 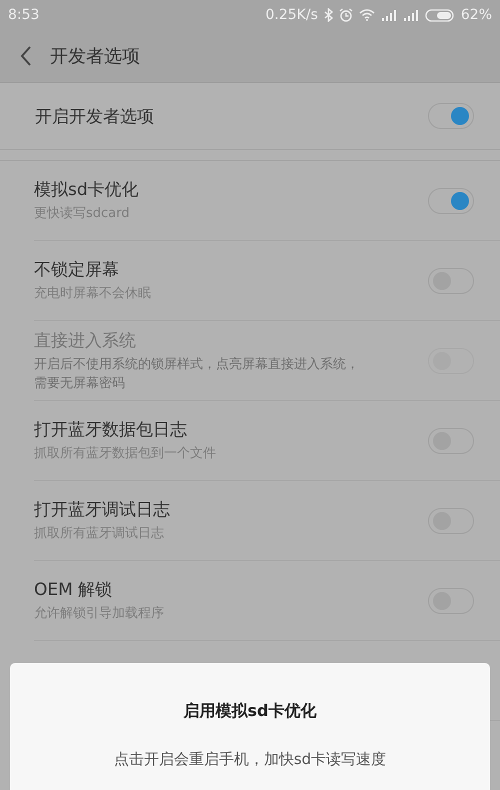 I want to click on back-icon, so click(x=26, y=56).